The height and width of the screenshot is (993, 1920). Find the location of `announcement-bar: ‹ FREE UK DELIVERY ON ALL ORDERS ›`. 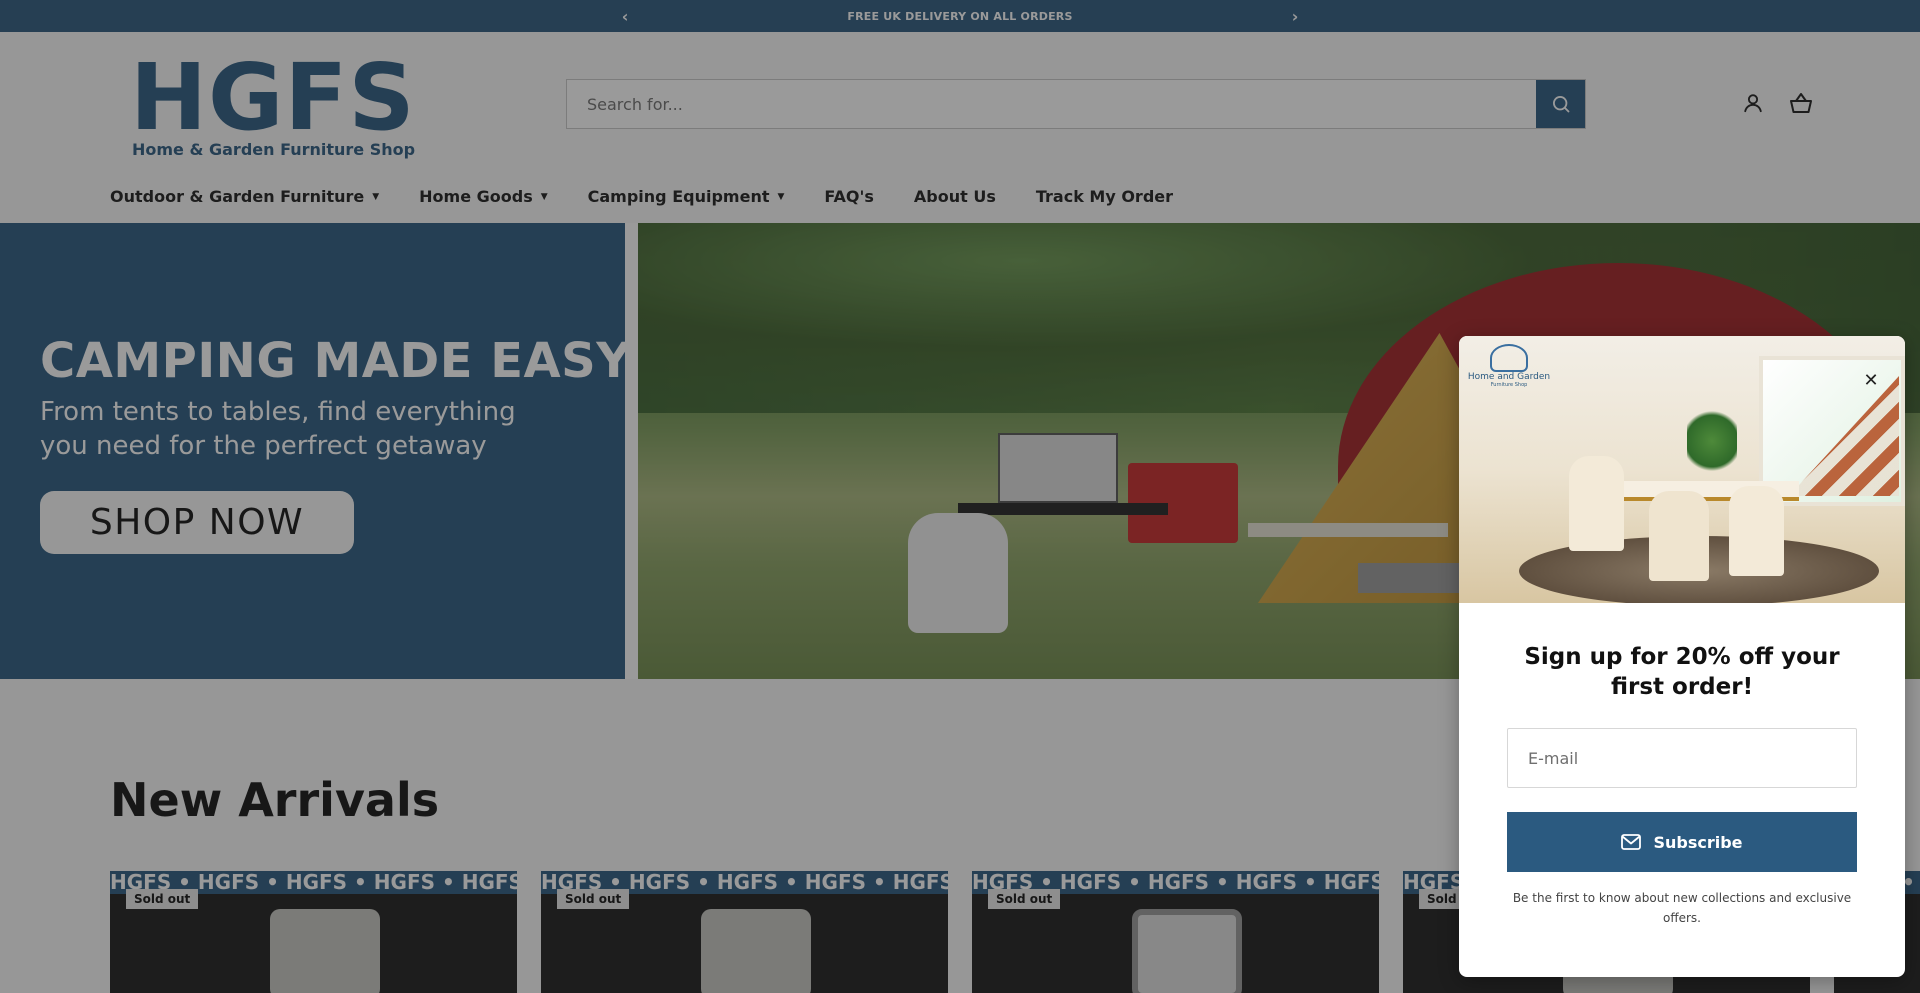

announcement-bar: ‹ FREE UK DELIVERY ON ALL ORDERS › is located at coordinates (960, 16).